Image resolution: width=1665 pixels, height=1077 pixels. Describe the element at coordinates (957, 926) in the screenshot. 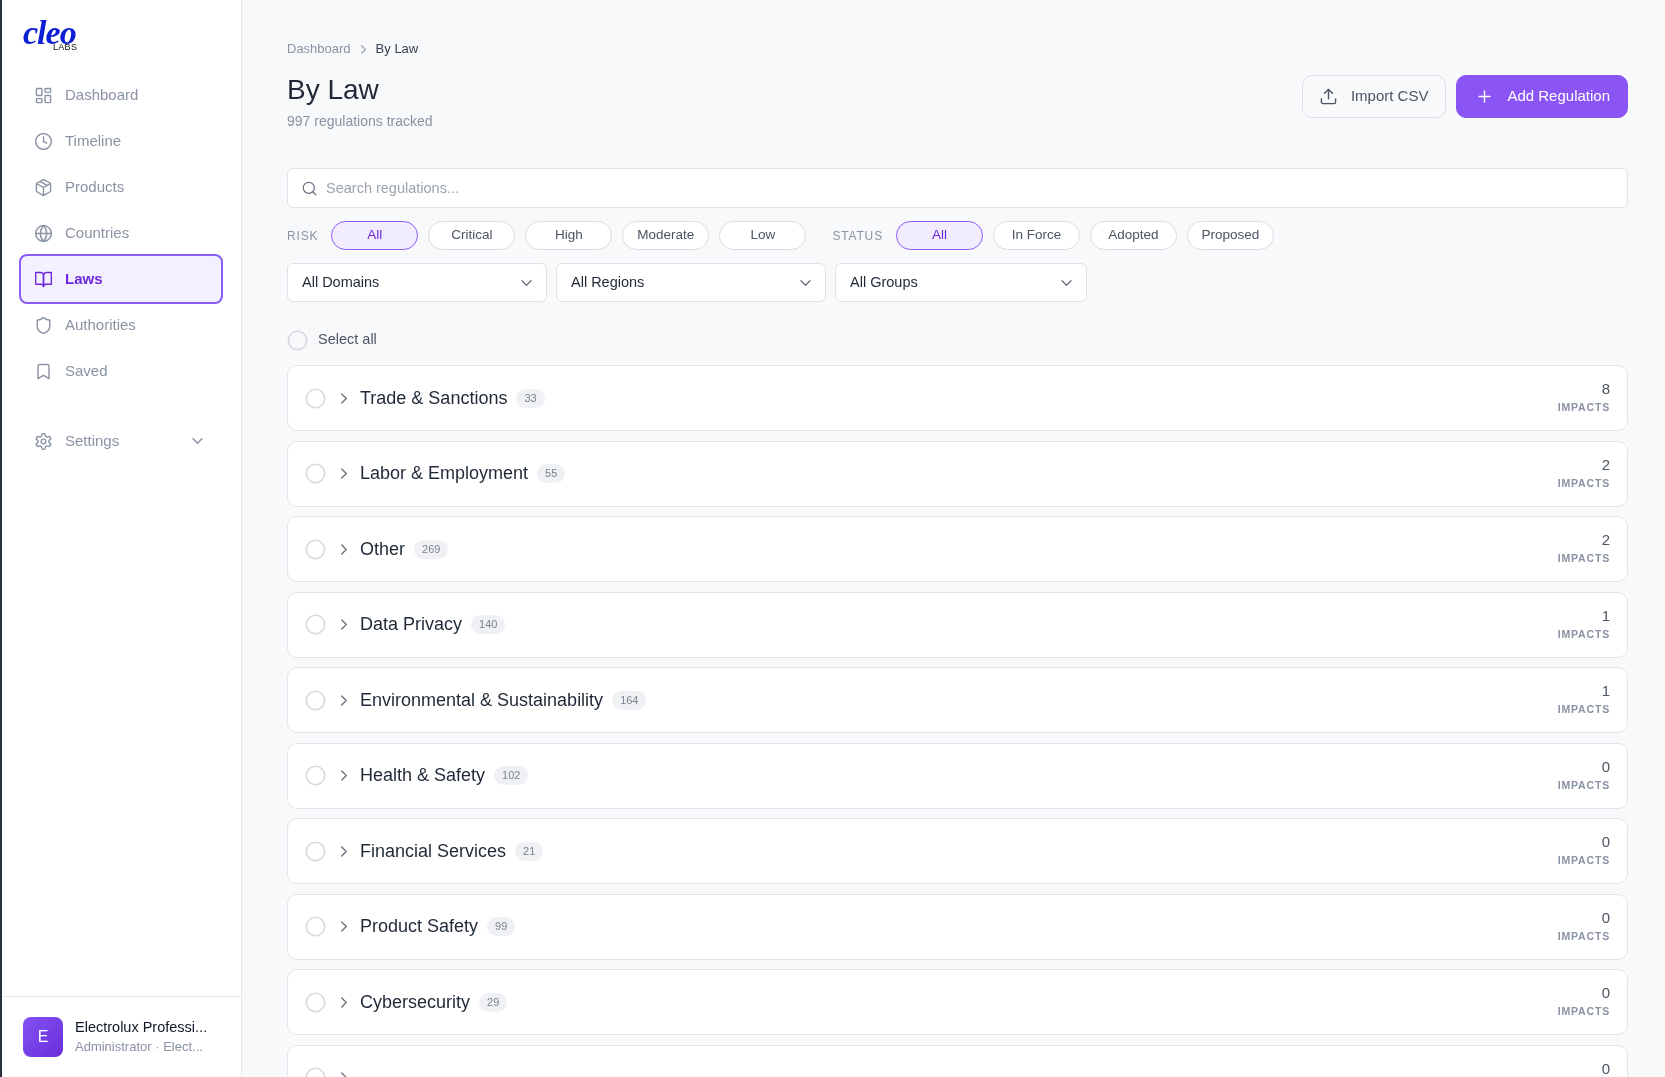

I see `group-row: Product Safety 99 0 IMPACTS` at that location.